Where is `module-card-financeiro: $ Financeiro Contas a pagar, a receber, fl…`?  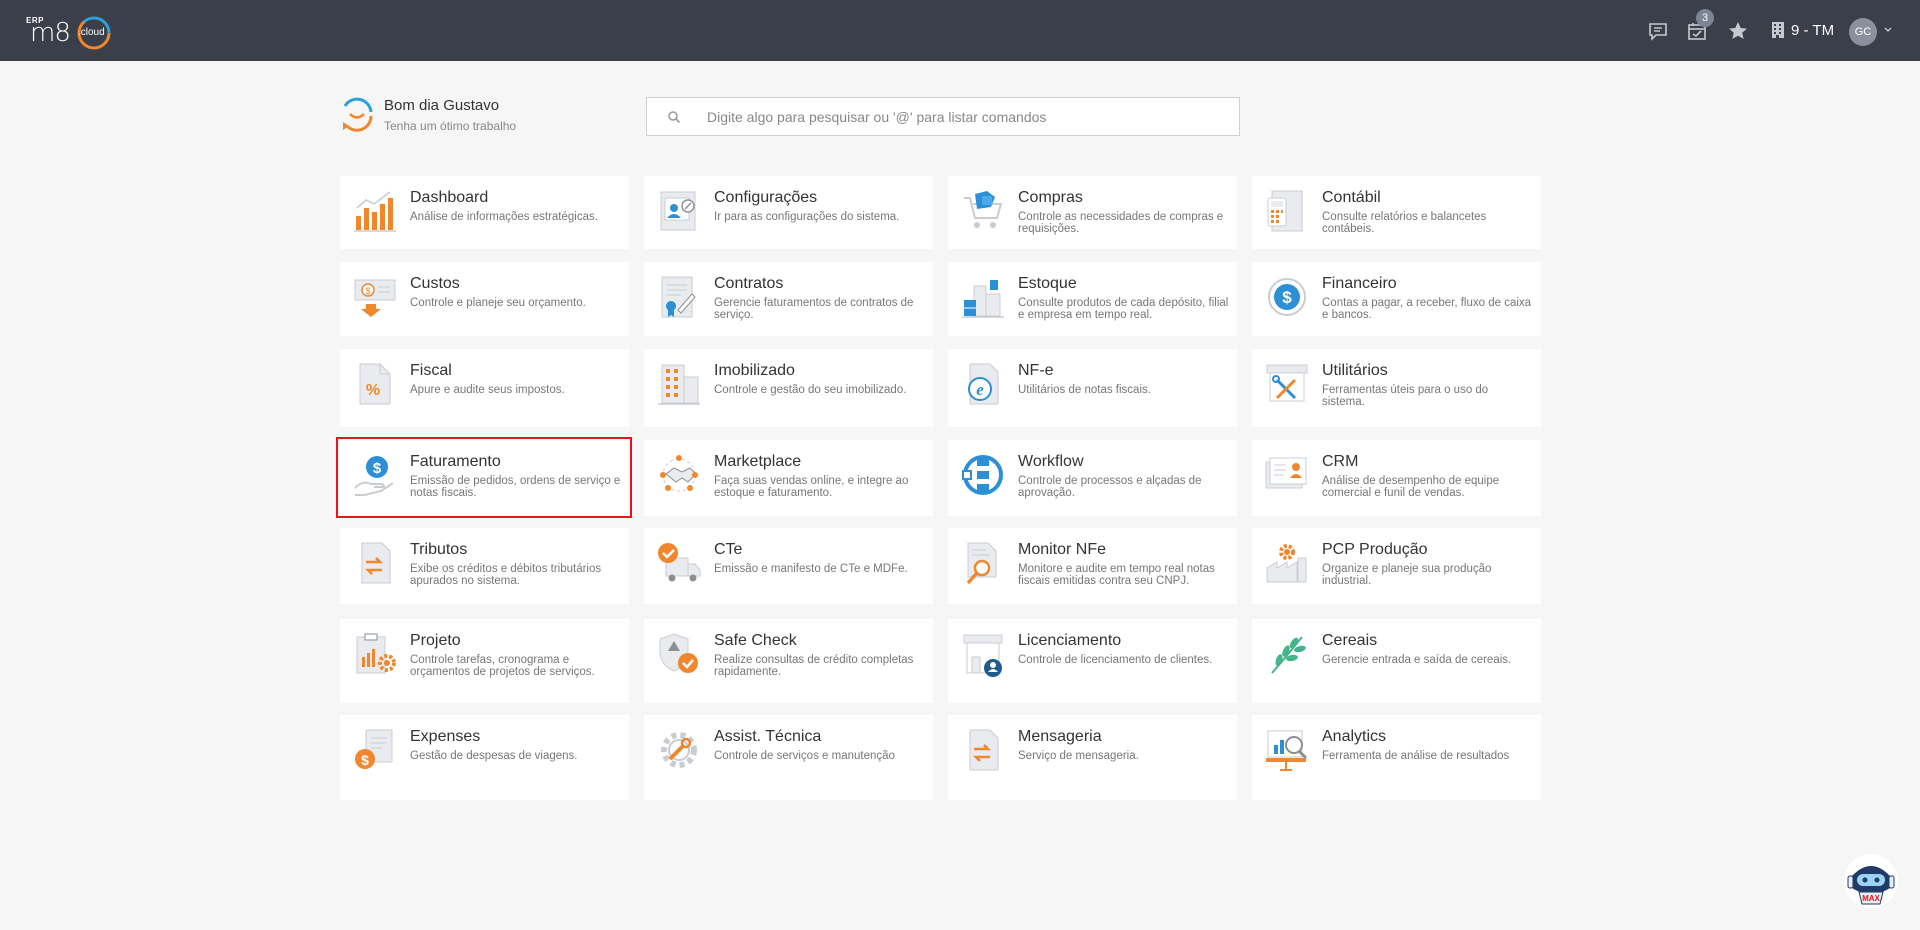 module-card-financeiro: $ Financeiro Contas a pagar, a receber, fl… is located at coordinates (1396, 299).